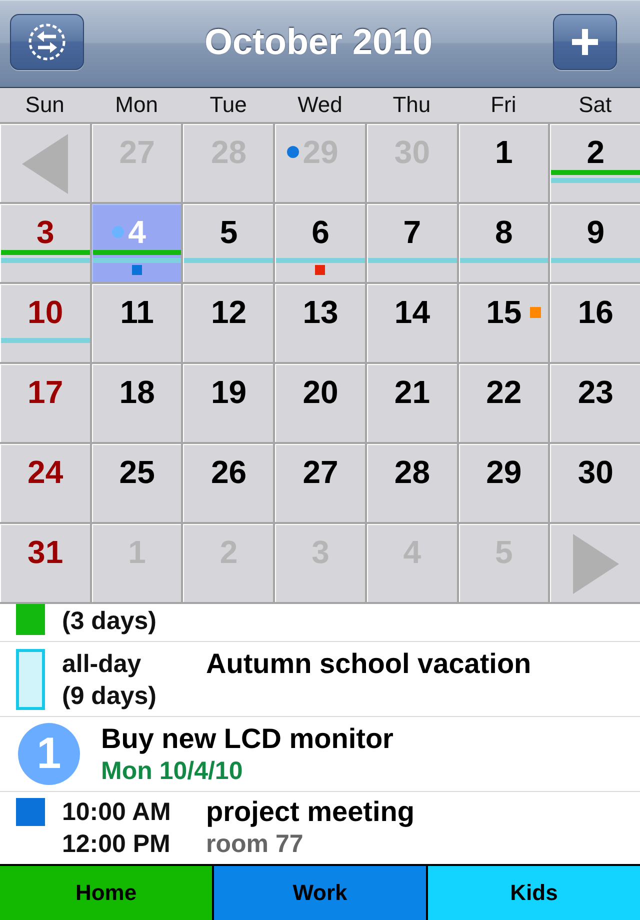 The height and width of the screenshot is (920, 640). I want to click on weekday-label: Sun, so click(45, 105).